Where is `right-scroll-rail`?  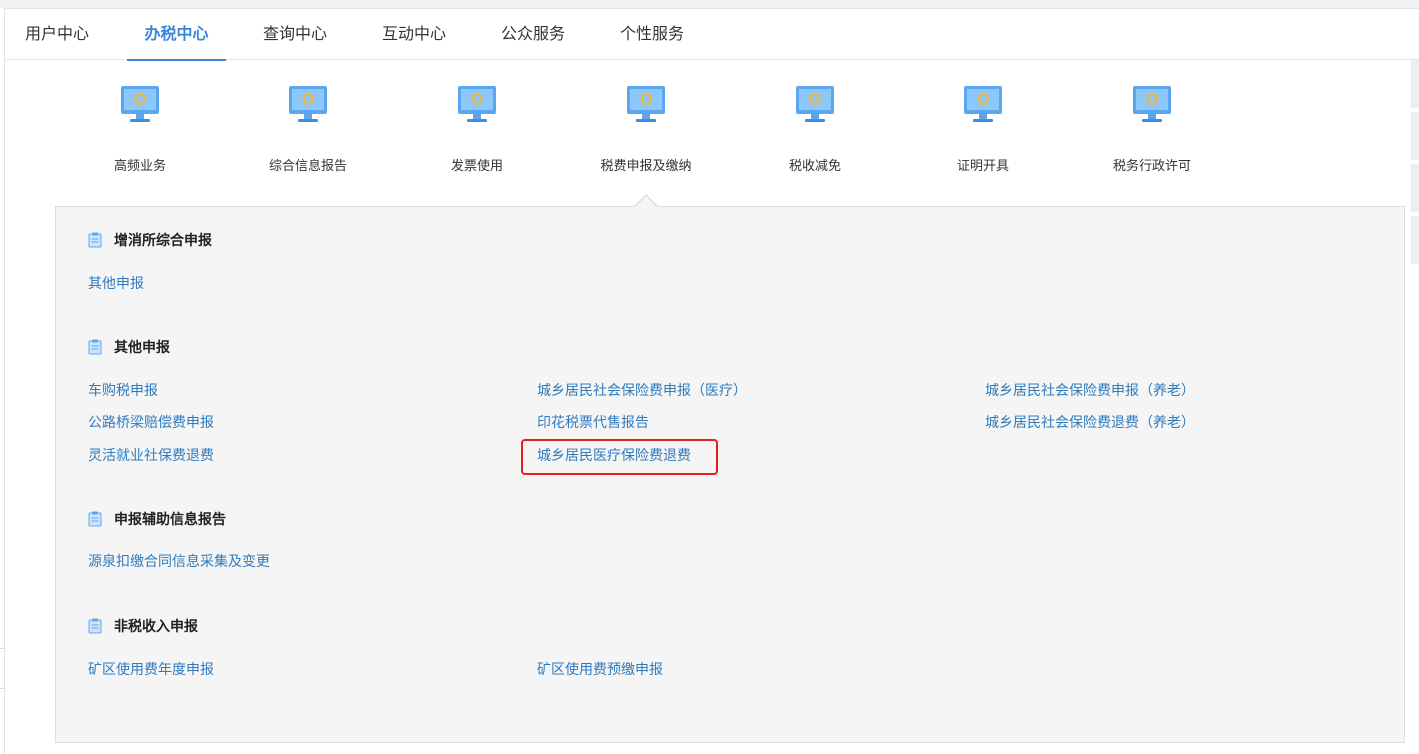
right-scroll-rail is located at coordinates (1415, 164).